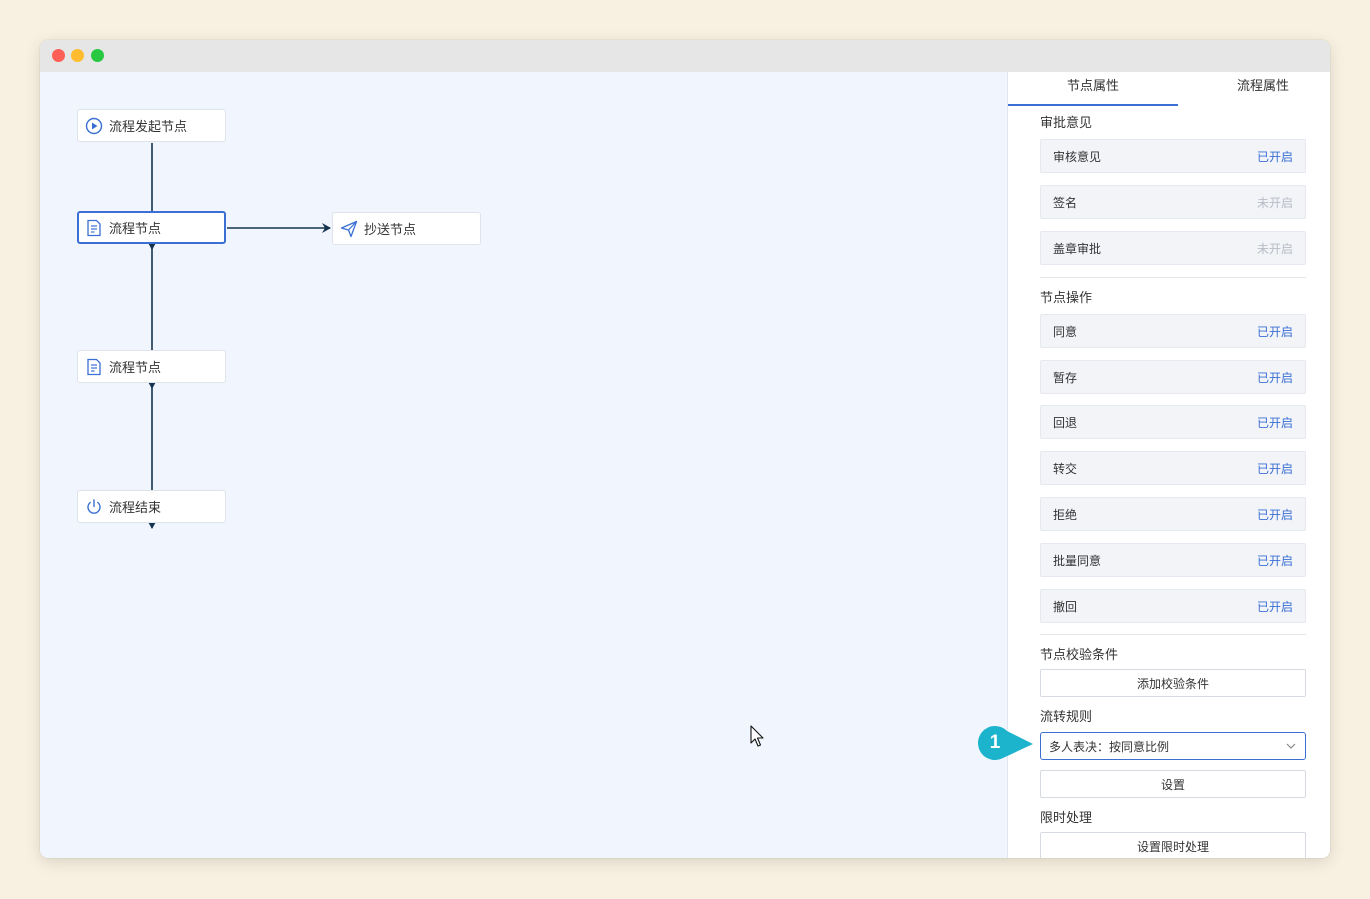 Image resolution: width=1370 pixels, height=899 pixels. What do you see at coordinates (1065, 202) in the screenshot?
I see `row-label: 签名` at bounding box center [1065, 202].